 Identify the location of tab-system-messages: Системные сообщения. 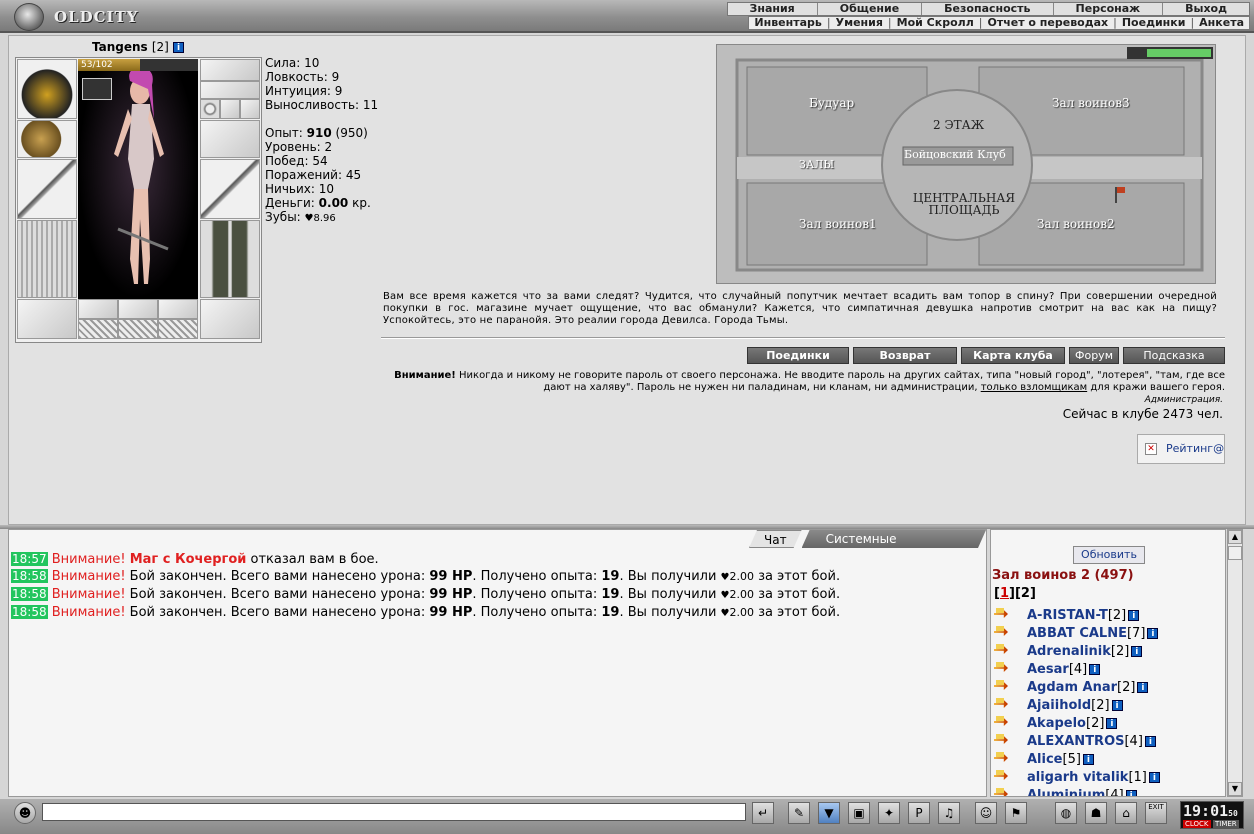
(894, 539).